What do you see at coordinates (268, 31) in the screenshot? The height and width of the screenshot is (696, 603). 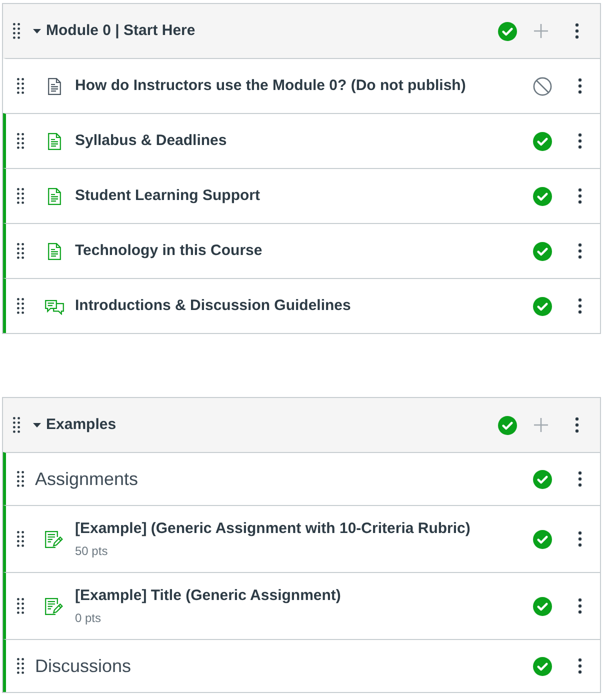 I see `module-title: Module 0 | Start Here` at bounding box center [268, 31].